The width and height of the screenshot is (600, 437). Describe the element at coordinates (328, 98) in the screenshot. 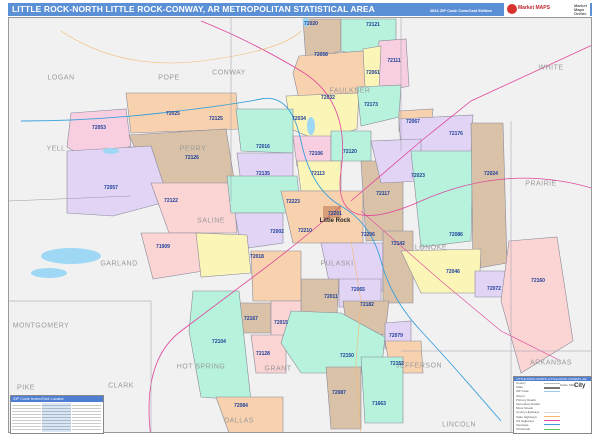

I see `zip-label: 72032` at that location.